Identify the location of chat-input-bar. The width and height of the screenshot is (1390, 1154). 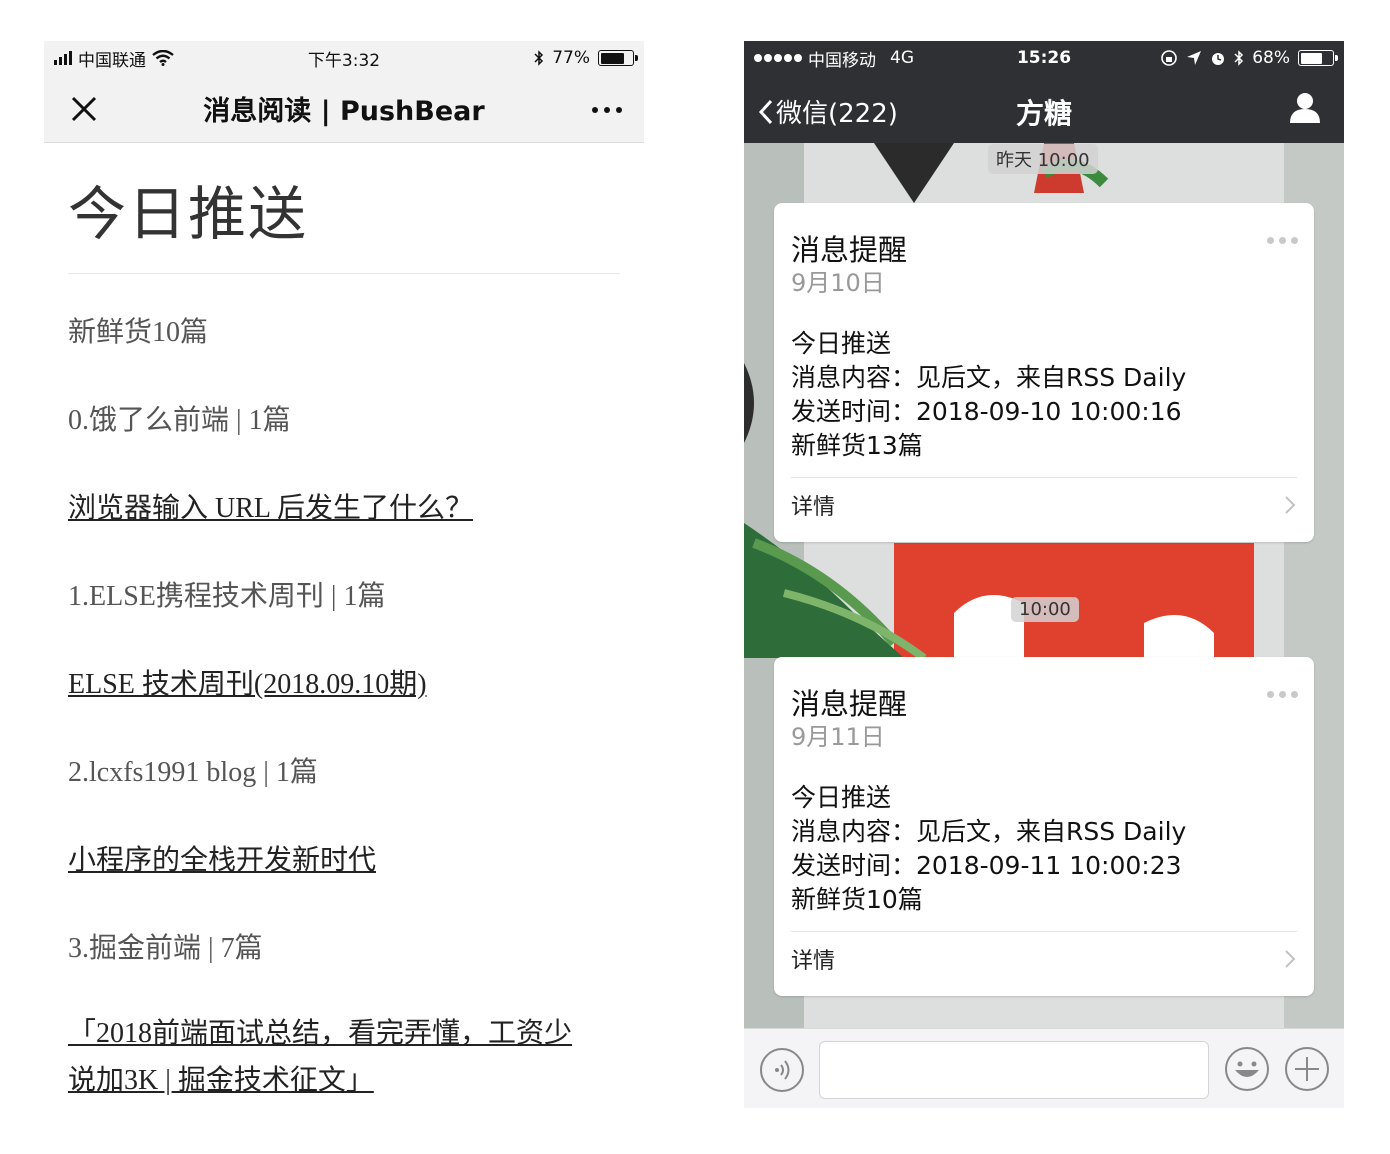
(1044, 1068).